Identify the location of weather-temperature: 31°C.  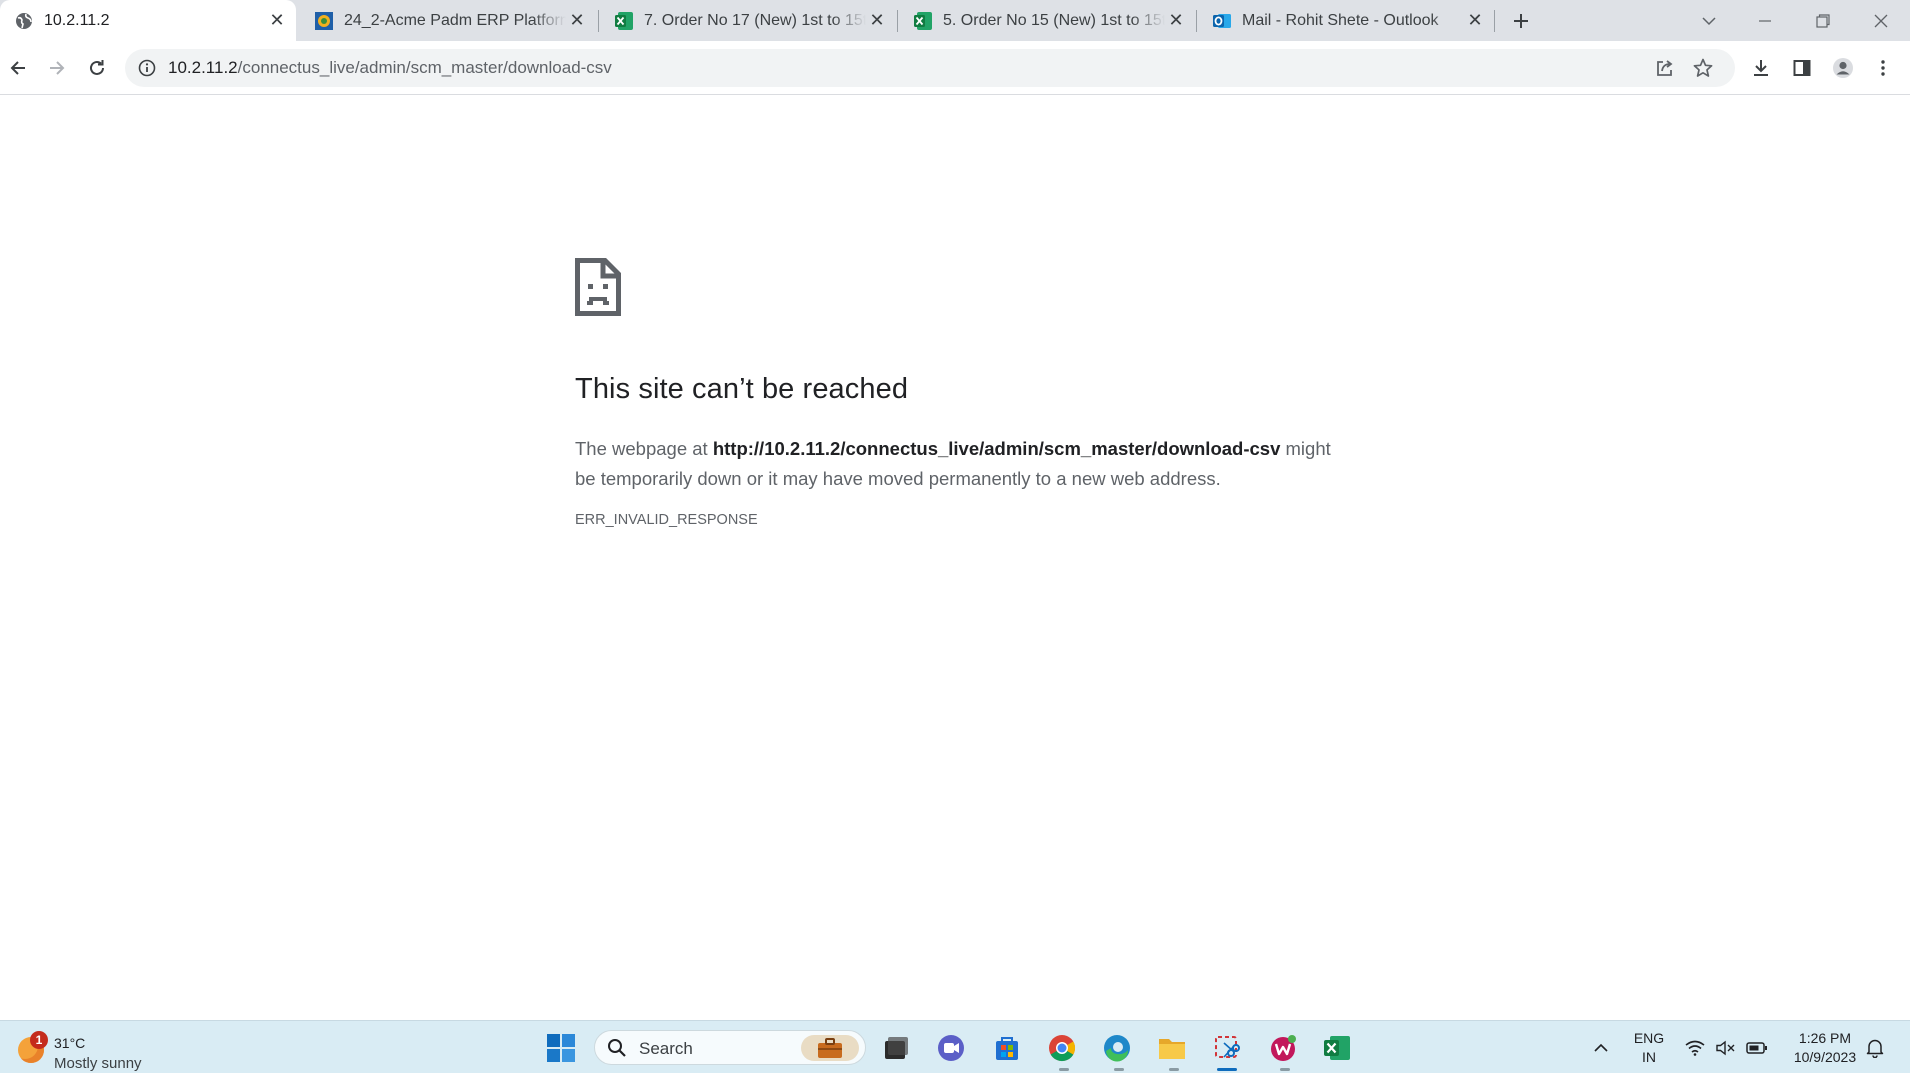
(70, 1043).